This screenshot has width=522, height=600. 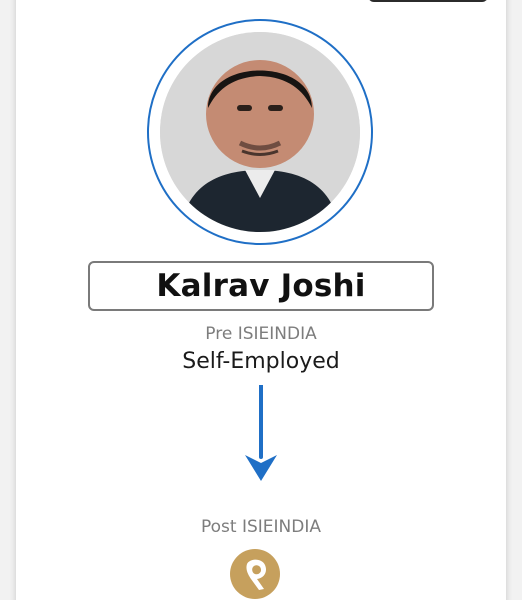 I want to click on avatar, so click(x=260, y=132).